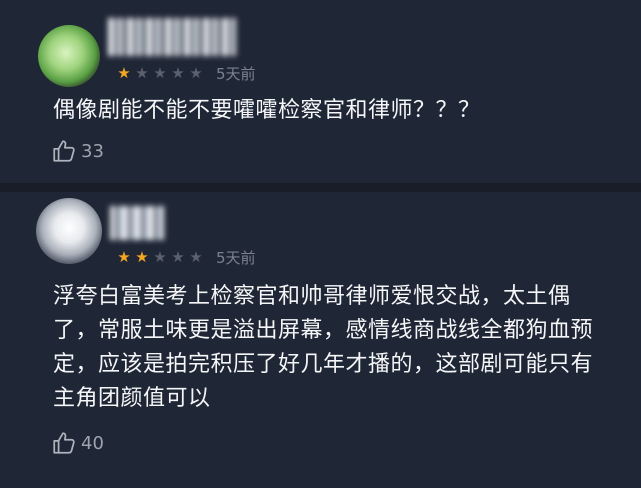  I want to click on like-count: 33, so click(92, 151).